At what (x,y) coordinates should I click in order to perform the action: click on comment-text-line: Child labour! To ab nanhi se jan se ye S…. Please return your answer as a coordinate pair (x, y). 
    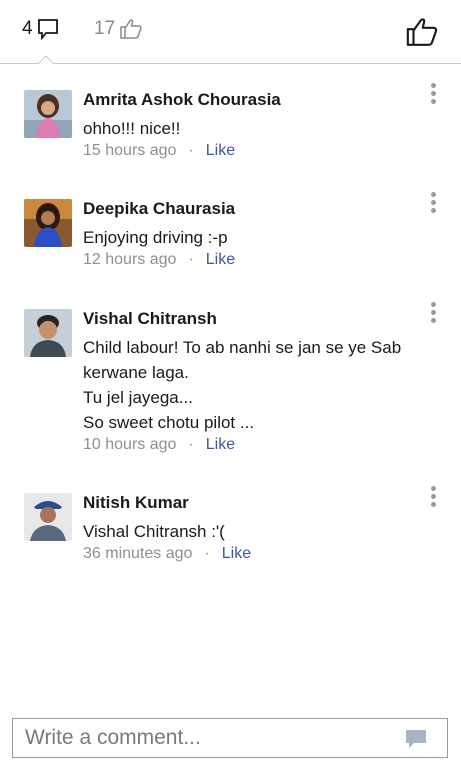
    Looking at the image, I should click on (242, 360).